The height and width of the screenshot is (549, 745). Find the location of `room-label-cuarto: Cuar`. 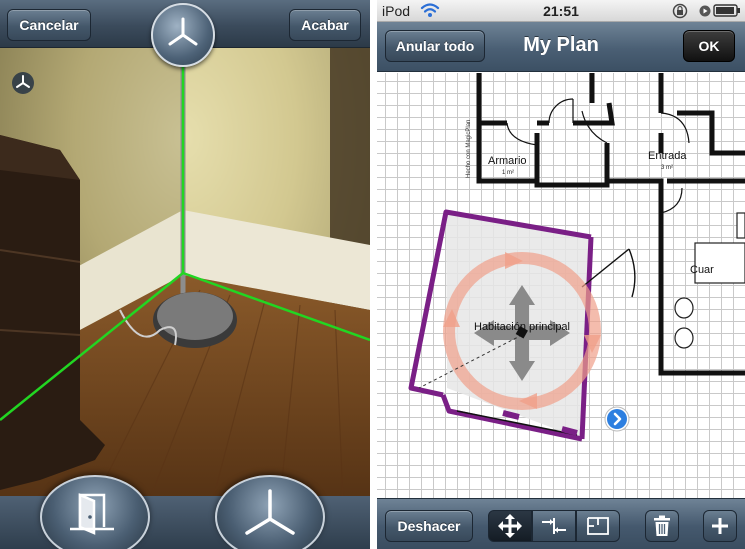

room-label-cuarto: Cuar is located at coordinates (702, 270).